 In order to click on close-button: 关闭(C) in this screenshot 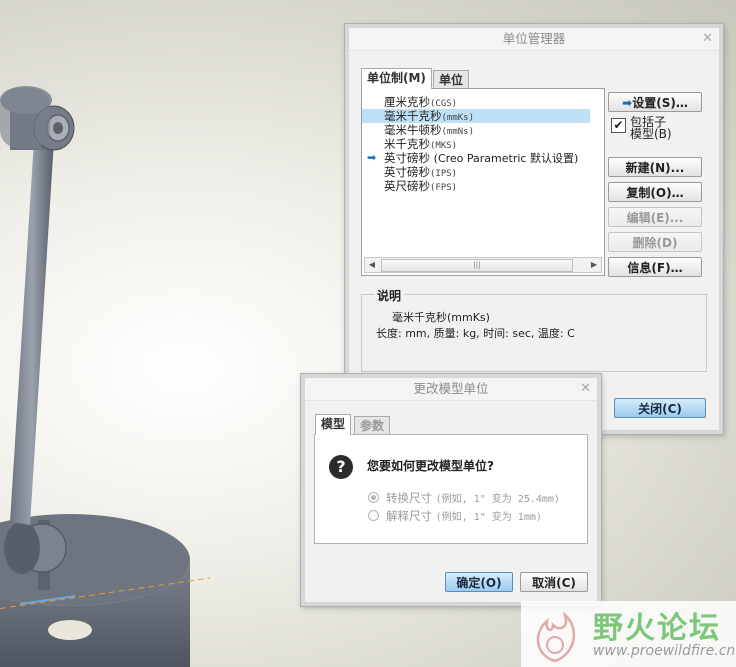, I will do `click(660, 408)`.